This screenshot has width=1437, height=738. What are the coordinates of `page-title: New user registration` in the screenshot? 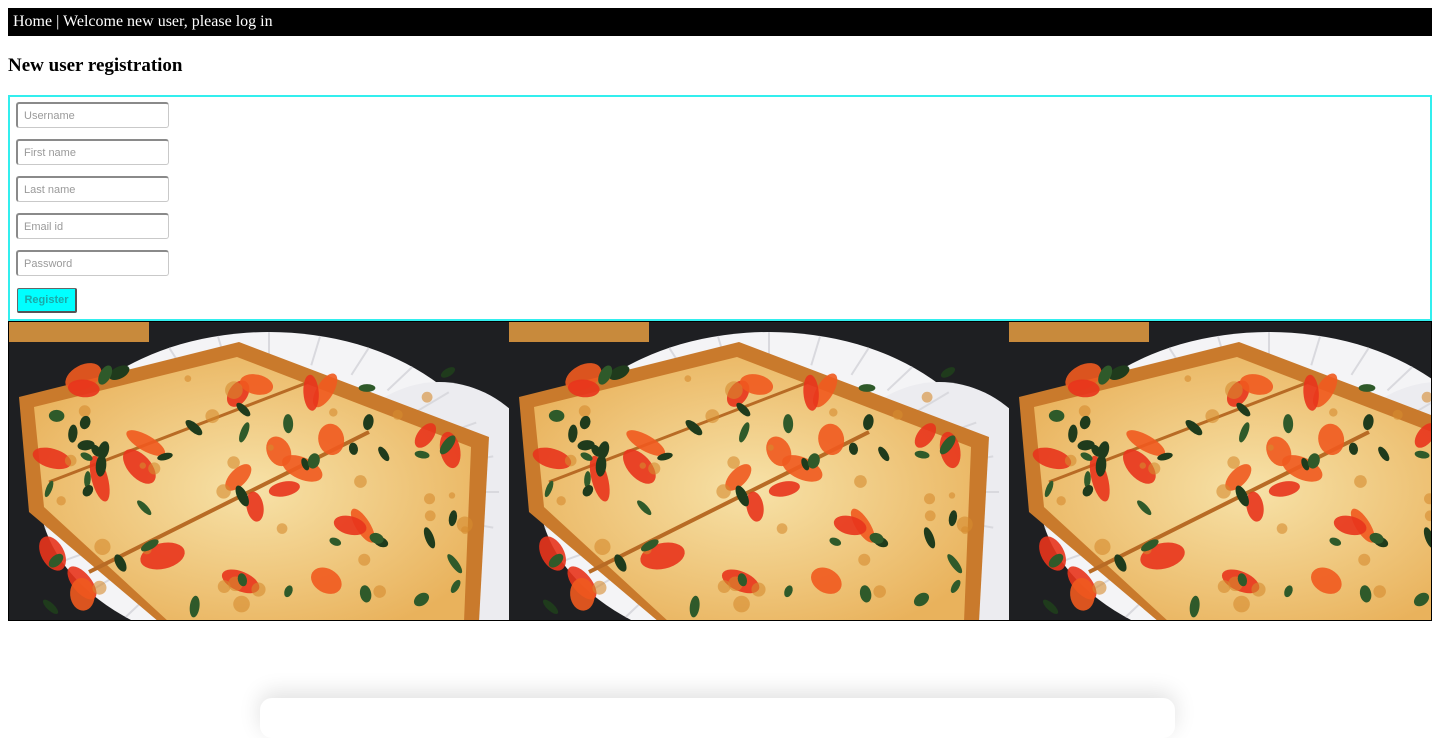 It's located at (95, 65).